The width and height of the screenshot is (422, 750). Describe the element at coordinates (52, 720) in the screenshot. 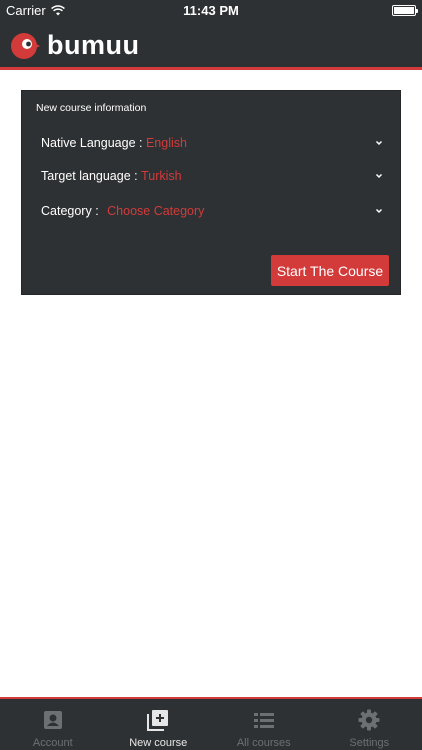

I see `person-icon` at that location.